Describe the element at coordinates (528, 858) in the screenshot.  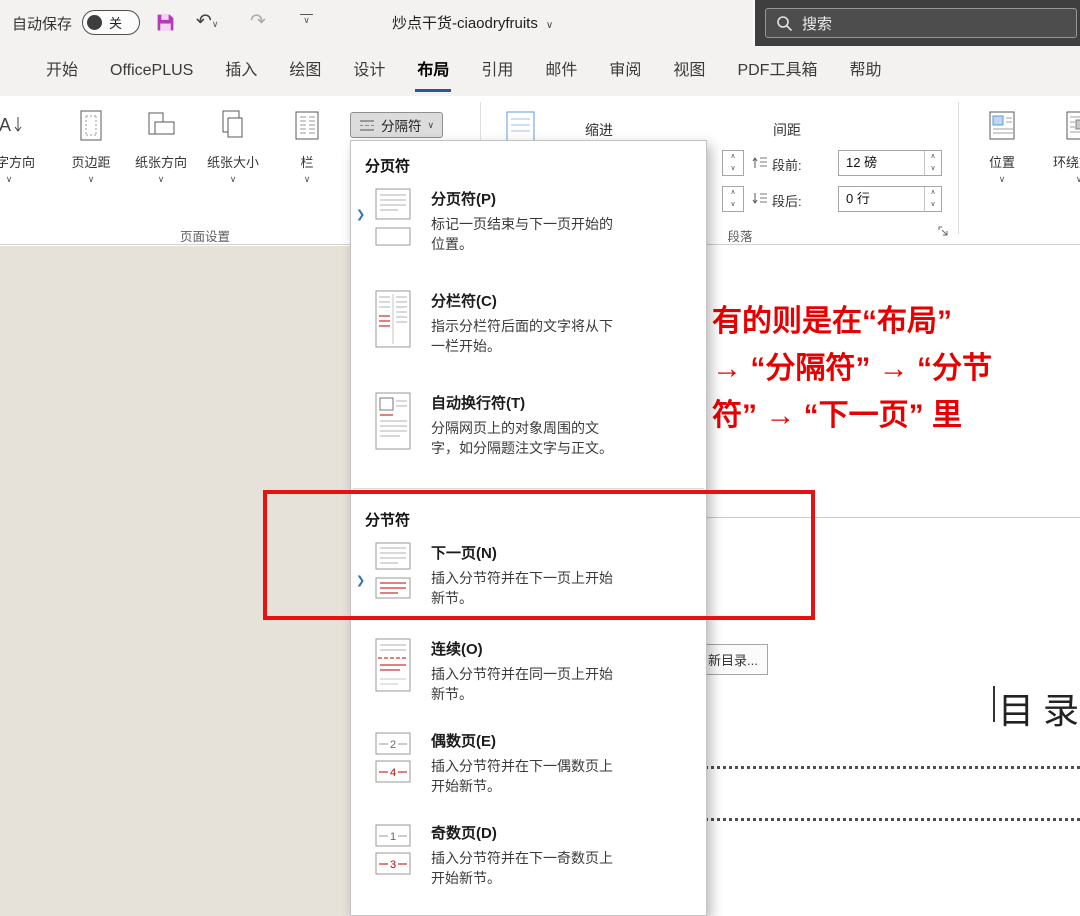
I see `menu-item-odd-page: 13 奇数页(D) 插入分节符并在下一奇数页上开始新节。` at that location.